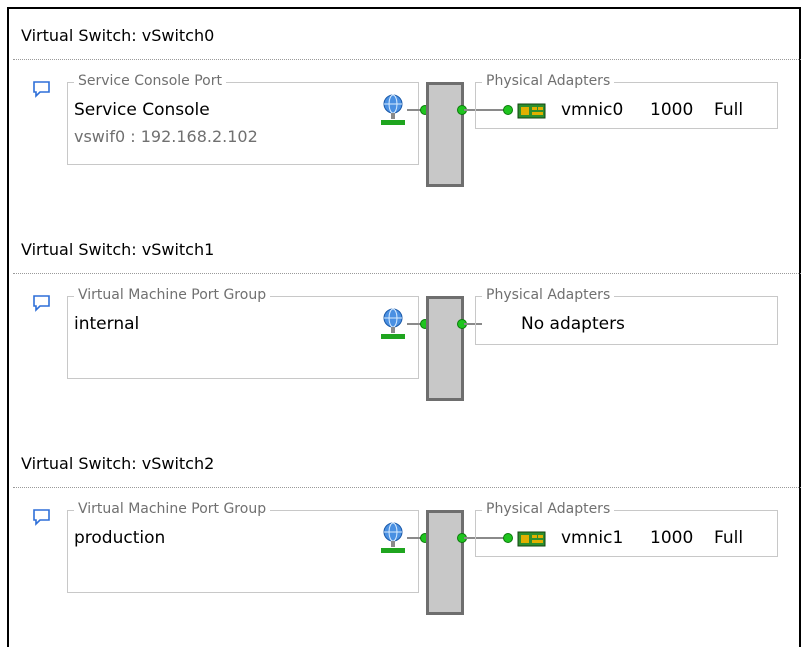 The height and width of the screenshot is (647, 803). Describe the element at coordinates (243, 547) in the screenshot. I see `port-group-box: Virtual Machine Port Group production` at that location.